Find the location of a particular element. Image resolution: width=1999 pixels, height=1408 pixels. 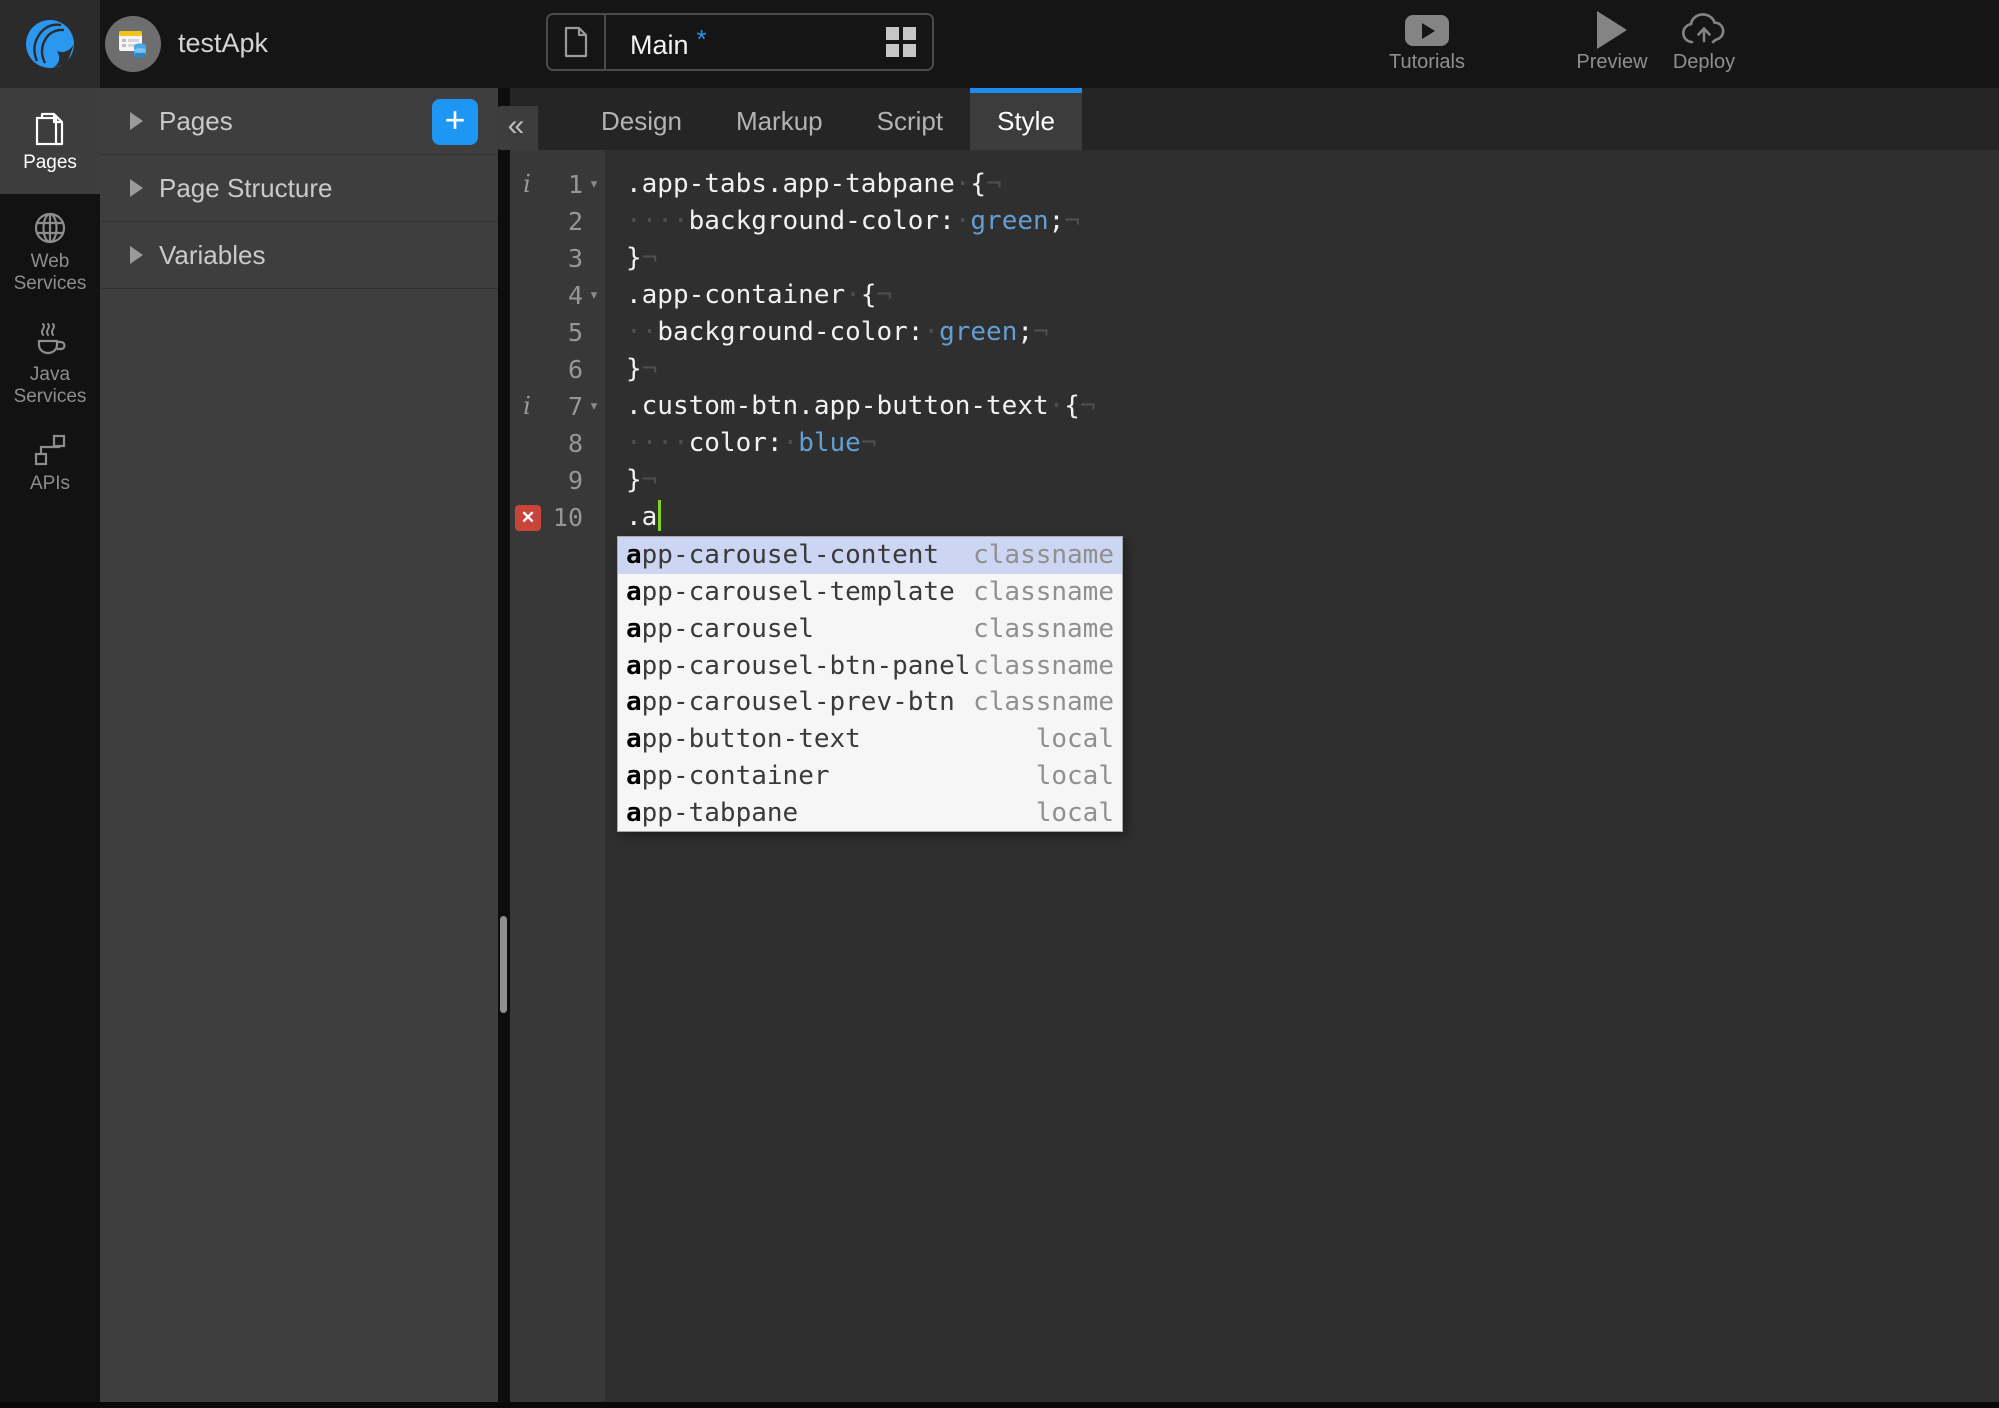

line-number: 10 is located at coordinates (567, 517).